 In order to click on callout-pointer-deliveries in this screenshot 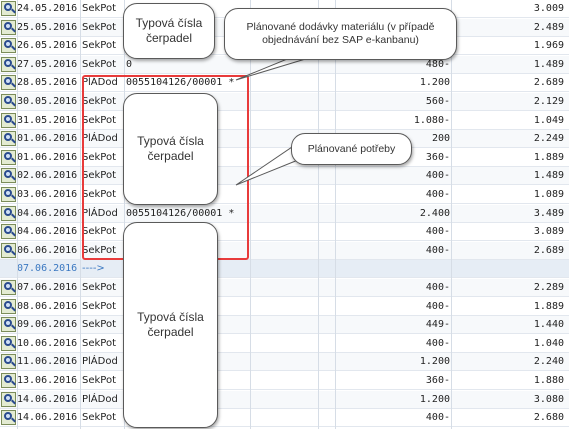, I will do `click(274, 68)`.